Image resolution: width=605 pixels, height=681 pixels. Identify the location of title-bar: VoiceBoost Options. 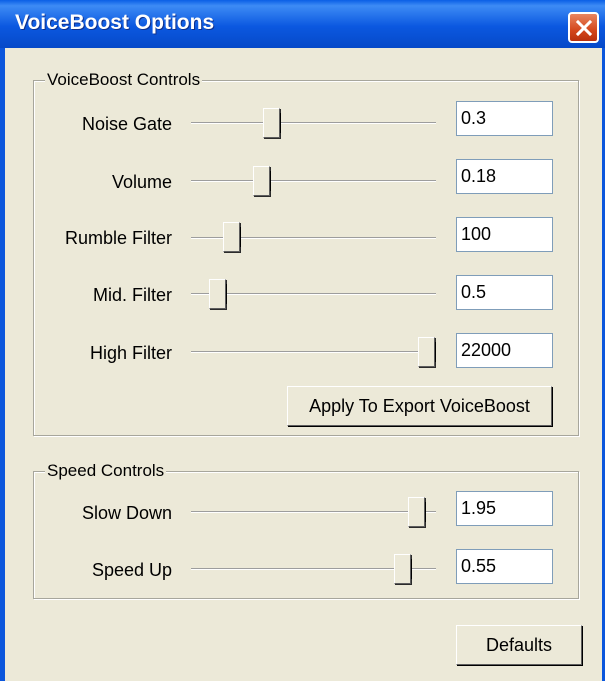
(302, 24).